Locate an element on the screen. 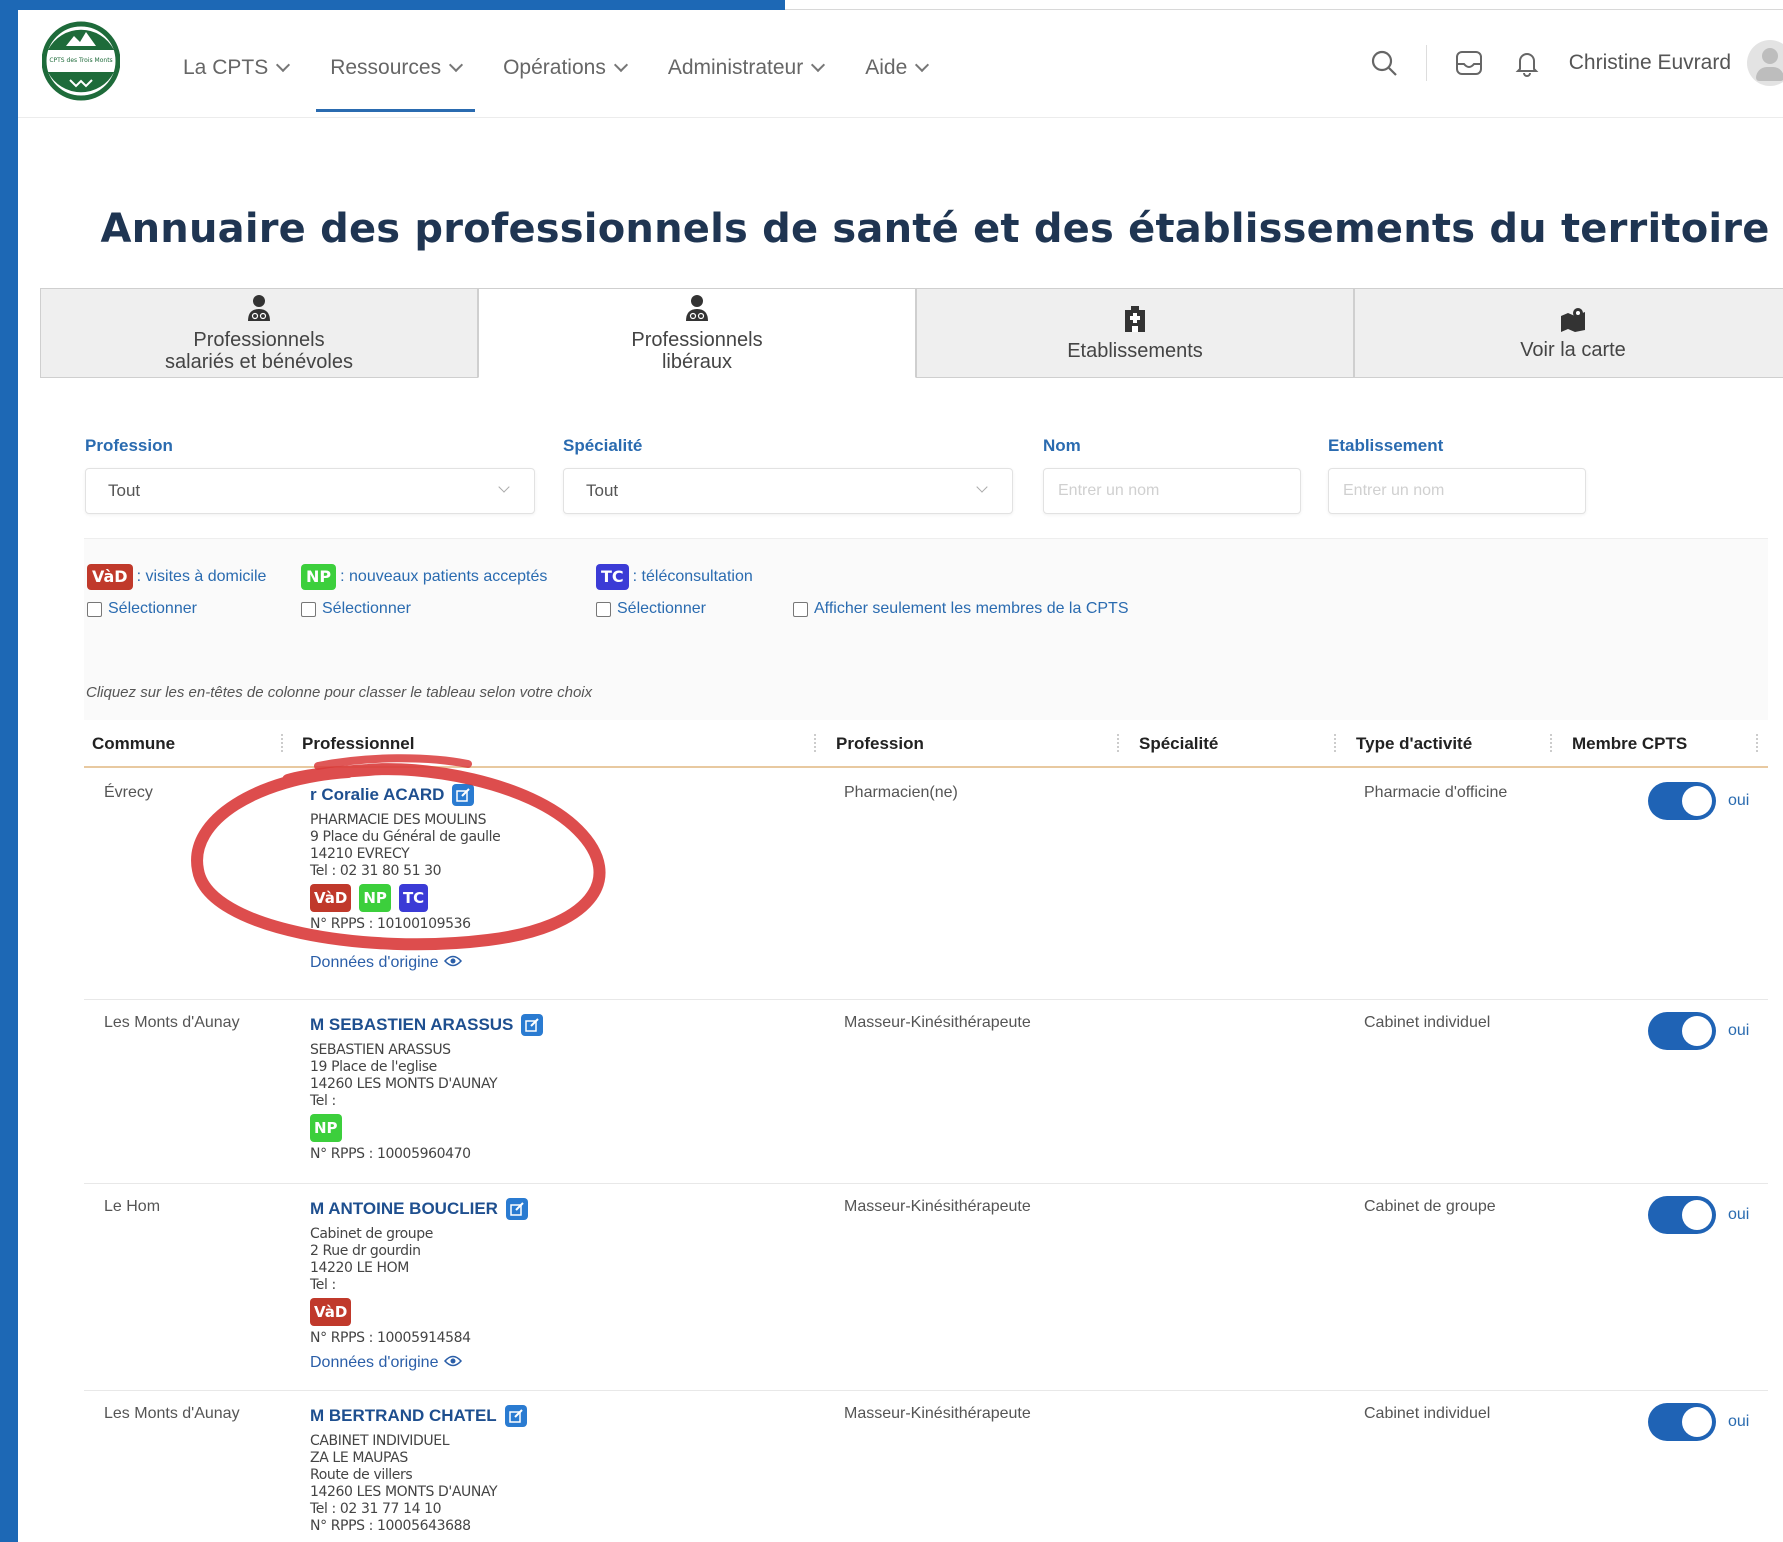  professional-name-link: M ANTOINE BOUCLIER is located at coordinates (419, 1209).